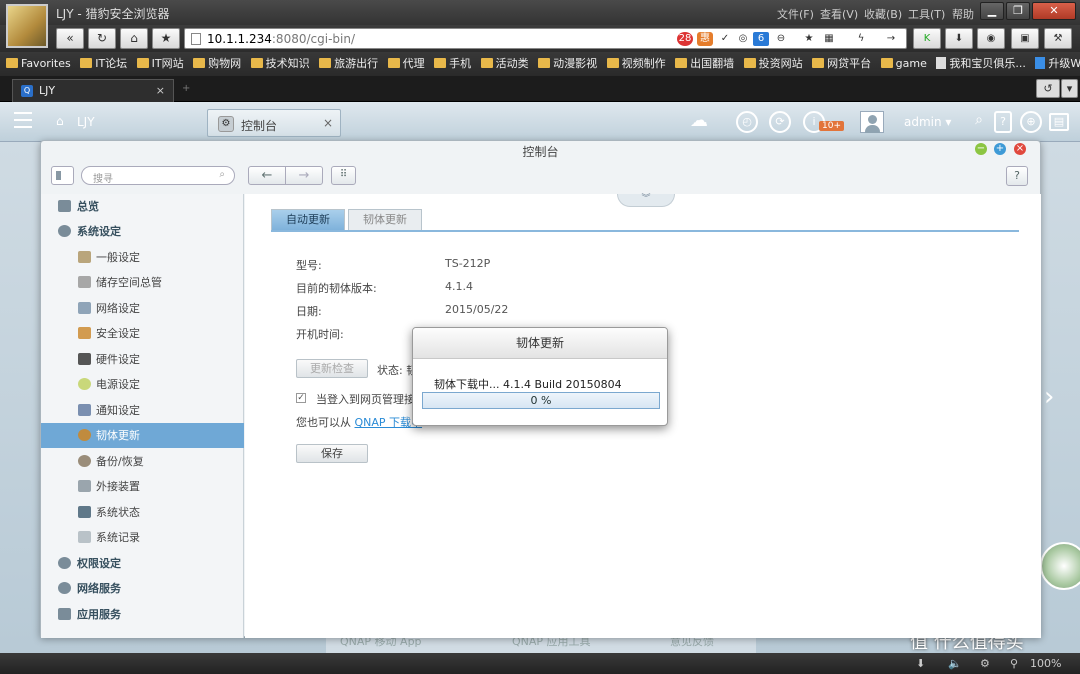 This screenshot has width=1080, height=674. Describe the element at coordinates (991, 38) in the screenshot. I see `game-icon: ◉` at that location.